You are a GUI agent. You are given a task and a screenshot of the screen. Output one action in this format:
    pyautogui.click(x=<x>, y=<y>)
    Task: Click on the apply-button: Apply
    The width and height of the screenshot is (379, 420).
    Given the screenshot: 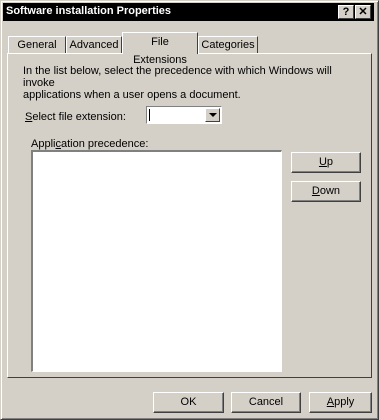 What is the action you would take?
    pyautogui.click(x=340, y=402)
    